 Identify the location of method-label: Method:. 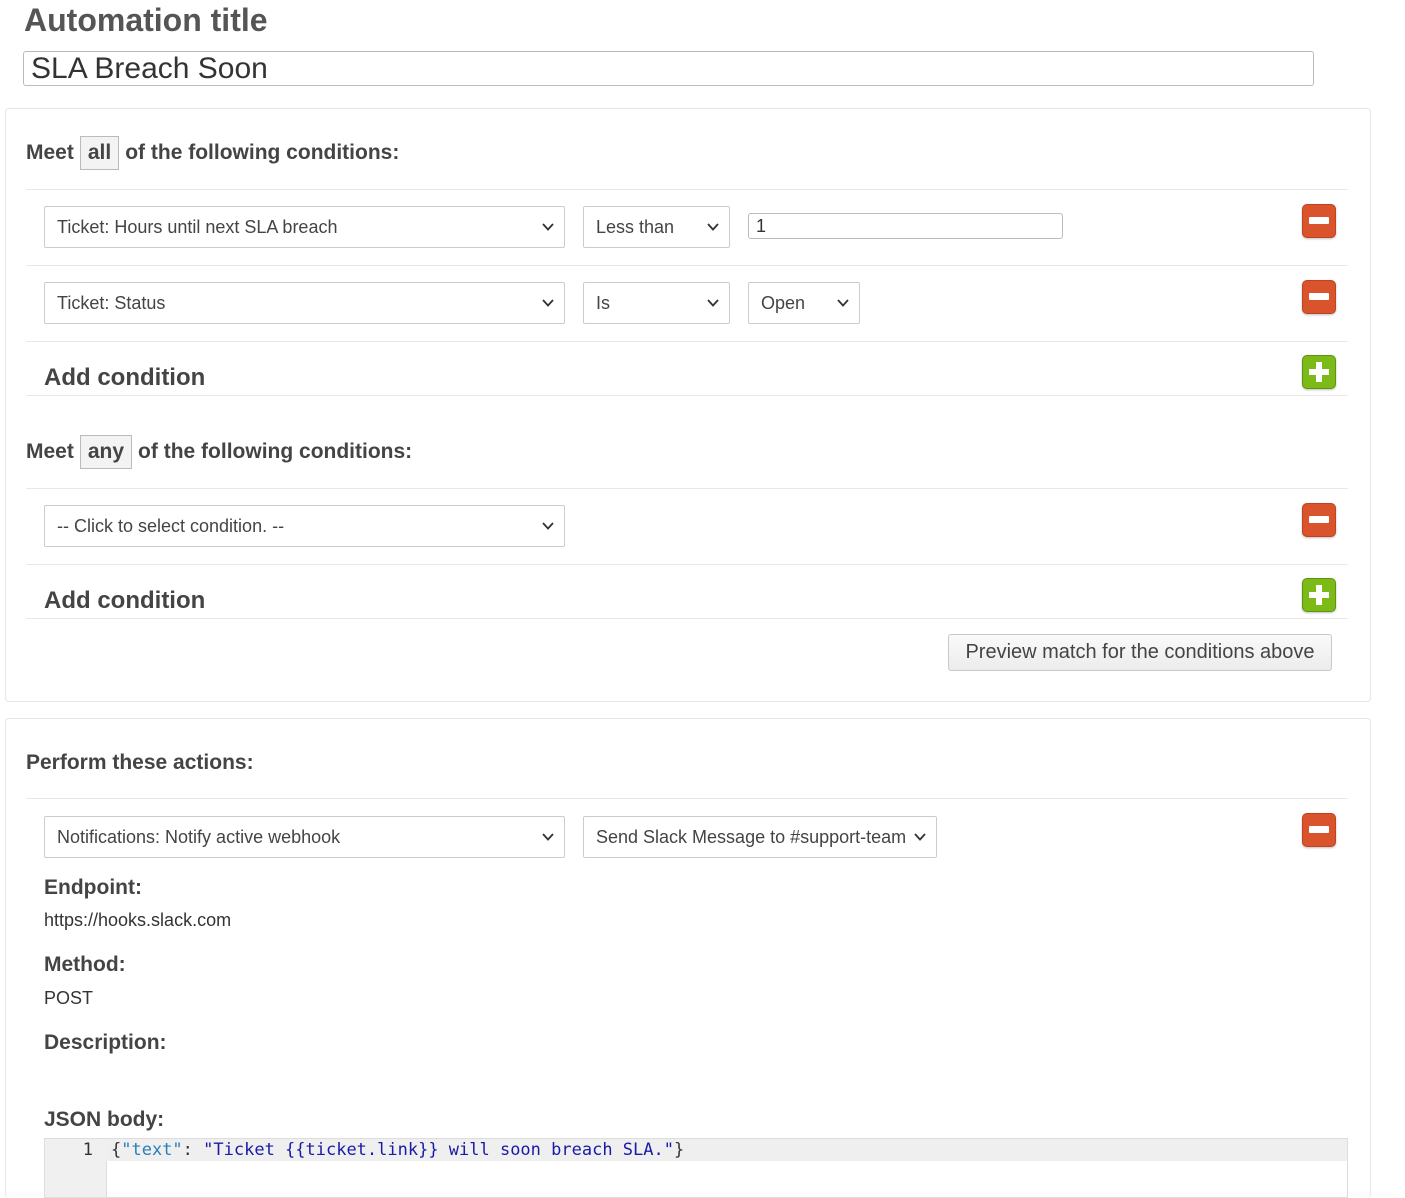
(85, 964).